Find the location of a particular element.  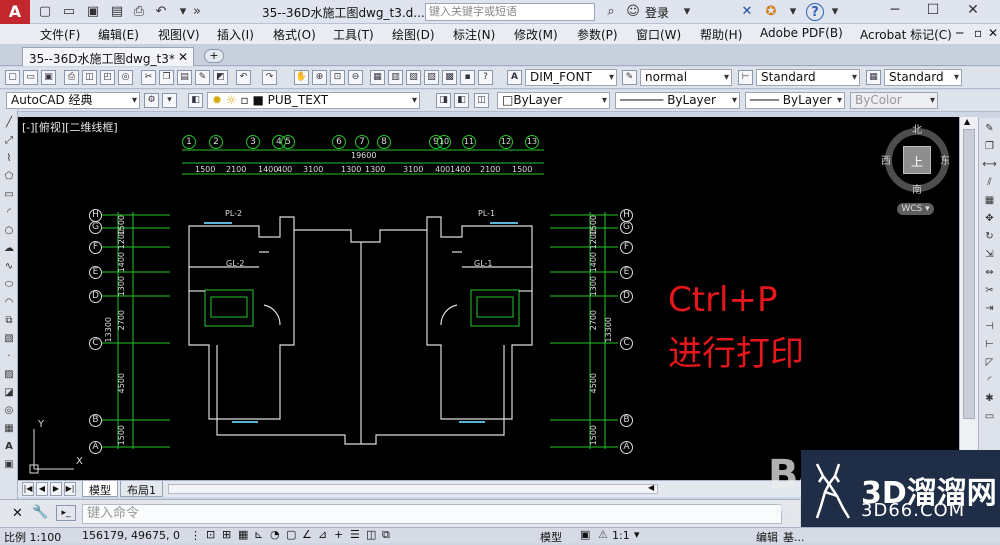

explode-icon: ✱ is located at coordinates (989, 399).